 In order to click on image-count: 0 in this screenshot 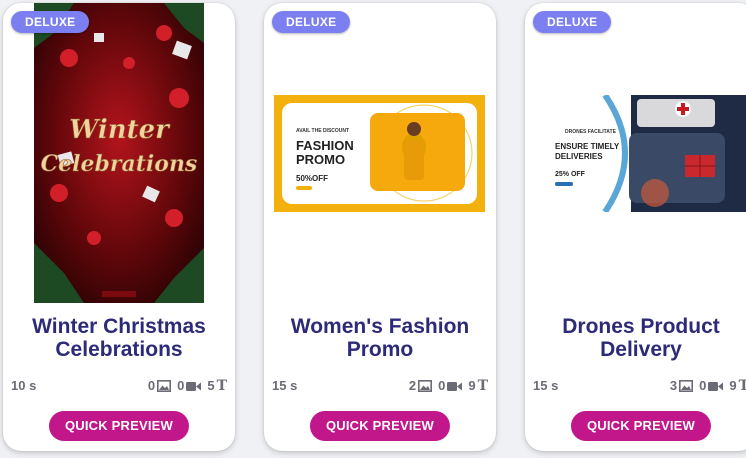, I will do `click(159, 386)`.